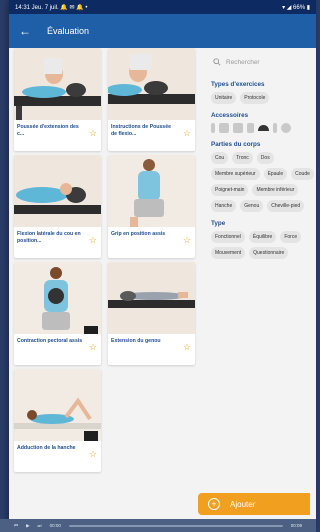 The image size is (320, 532). What do you see at coordinates (16, 525) in the screenshot?
I see `rewind-icon: ⏮` at bounding box center [16, 525].